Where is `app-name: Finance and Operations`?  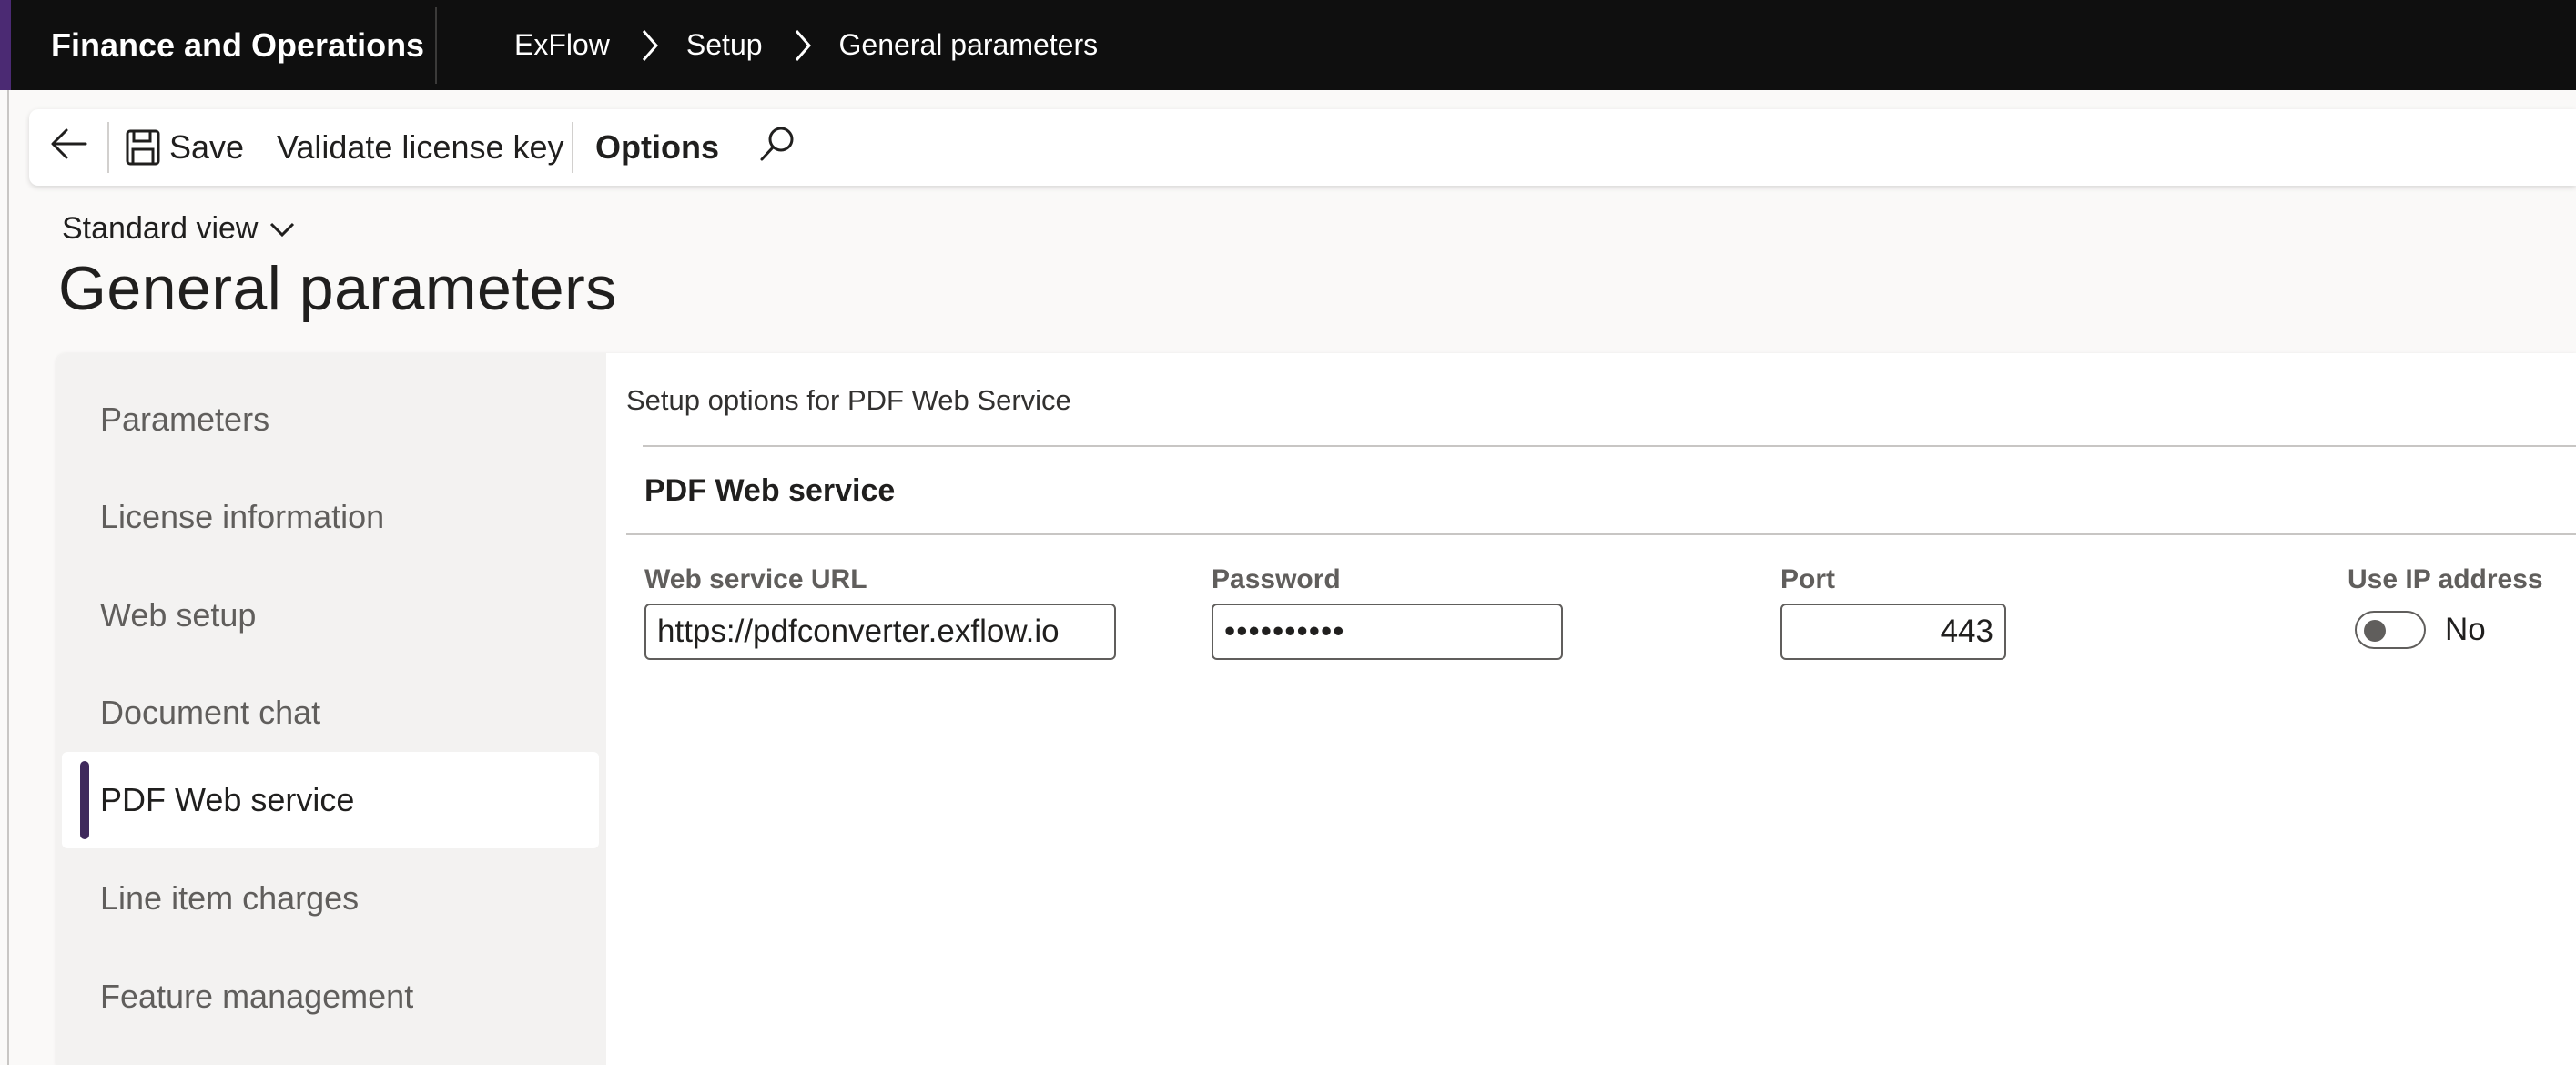
app-name: Finance and Operations is located at coordinates (237, 45).